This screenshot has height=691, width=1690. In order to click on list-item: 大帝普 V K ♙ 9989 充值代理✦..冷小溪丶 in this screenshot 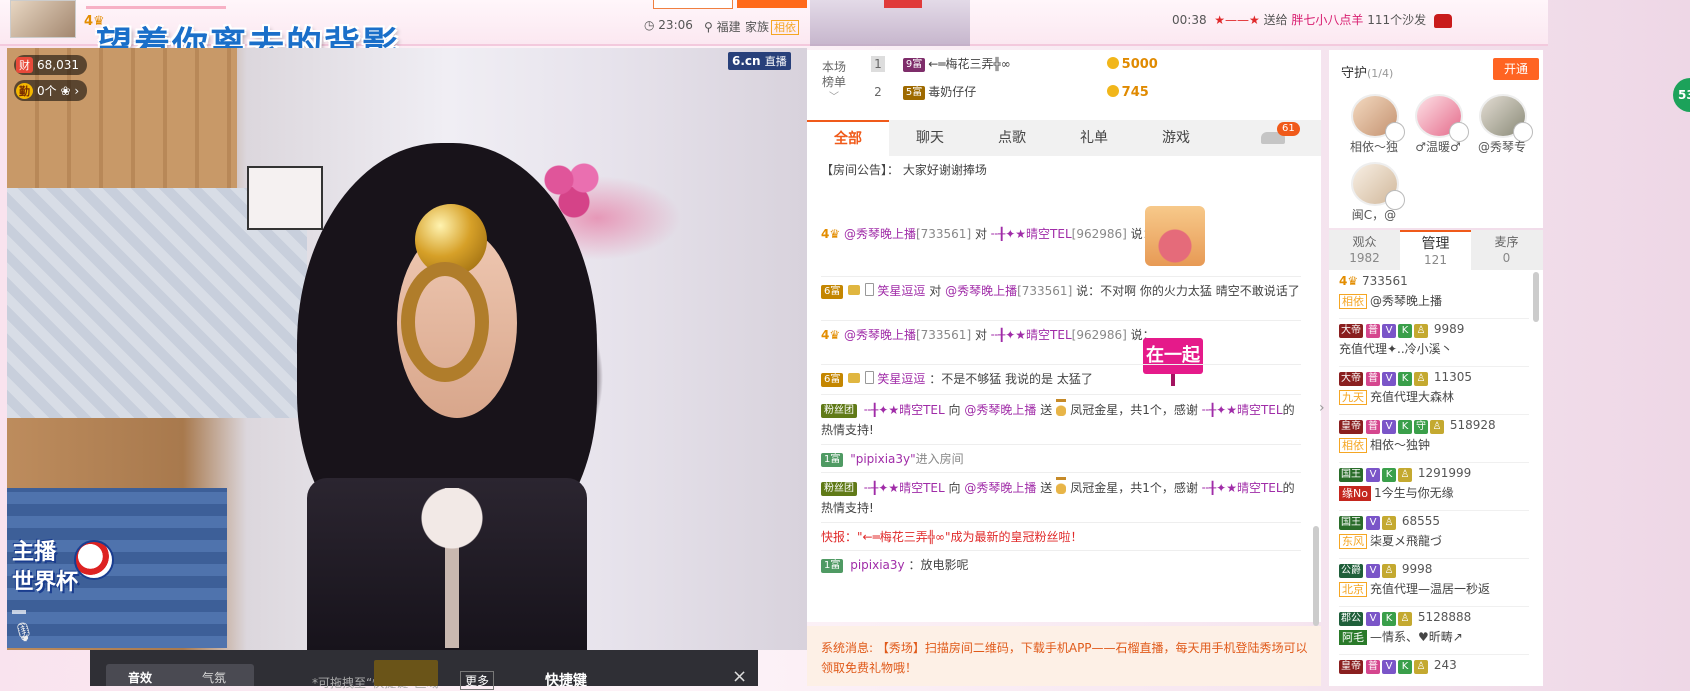, I will do `click(1434, 342)`.